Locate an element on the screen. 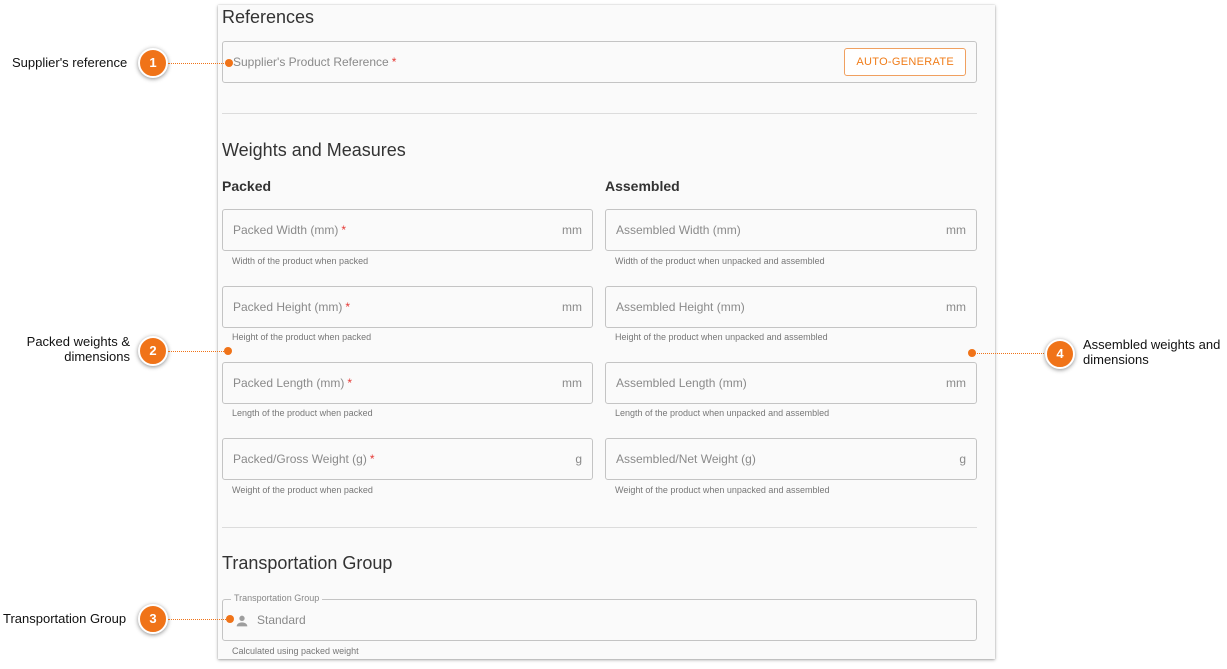 The image size is (1227, 669). transportation-group-title: Transportation Group is located at coordinates (307, 563).